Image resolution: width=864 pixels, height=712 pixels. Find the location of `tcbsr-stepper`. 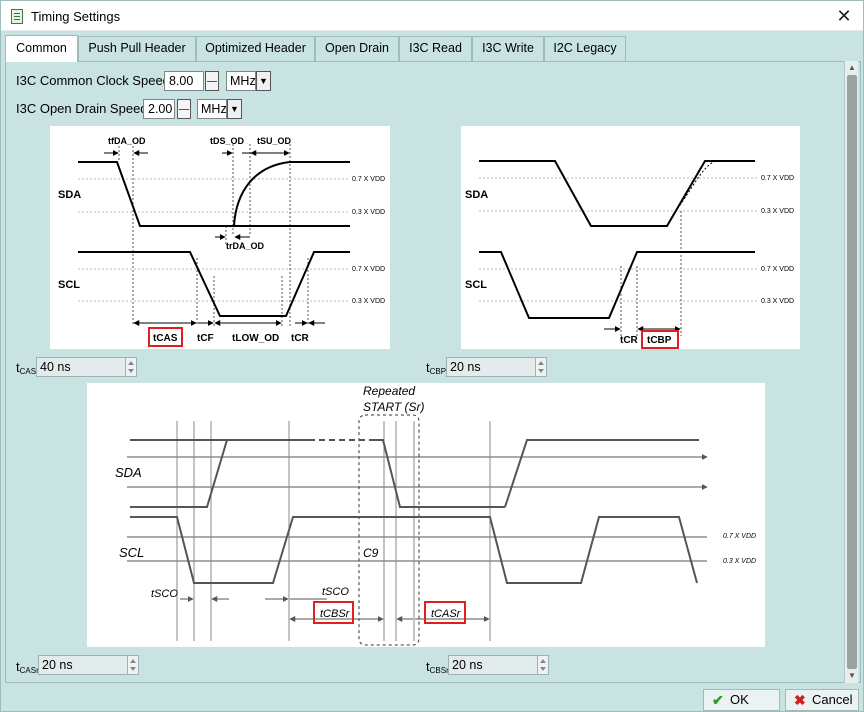

tcbsr-stepper is located at coordinates (543, 665).